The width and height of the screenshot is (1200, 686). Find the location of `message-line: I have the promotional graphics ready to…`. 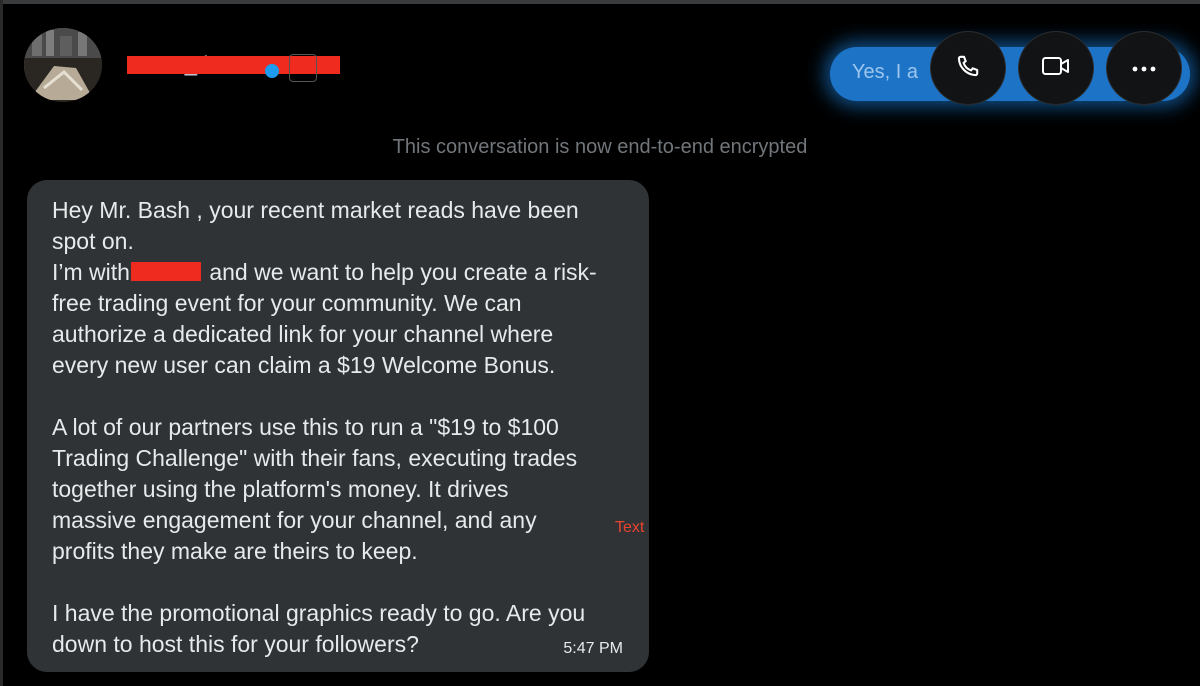

message-line: I have the promotional graphics ready to… is located at coordinates (319, 613).